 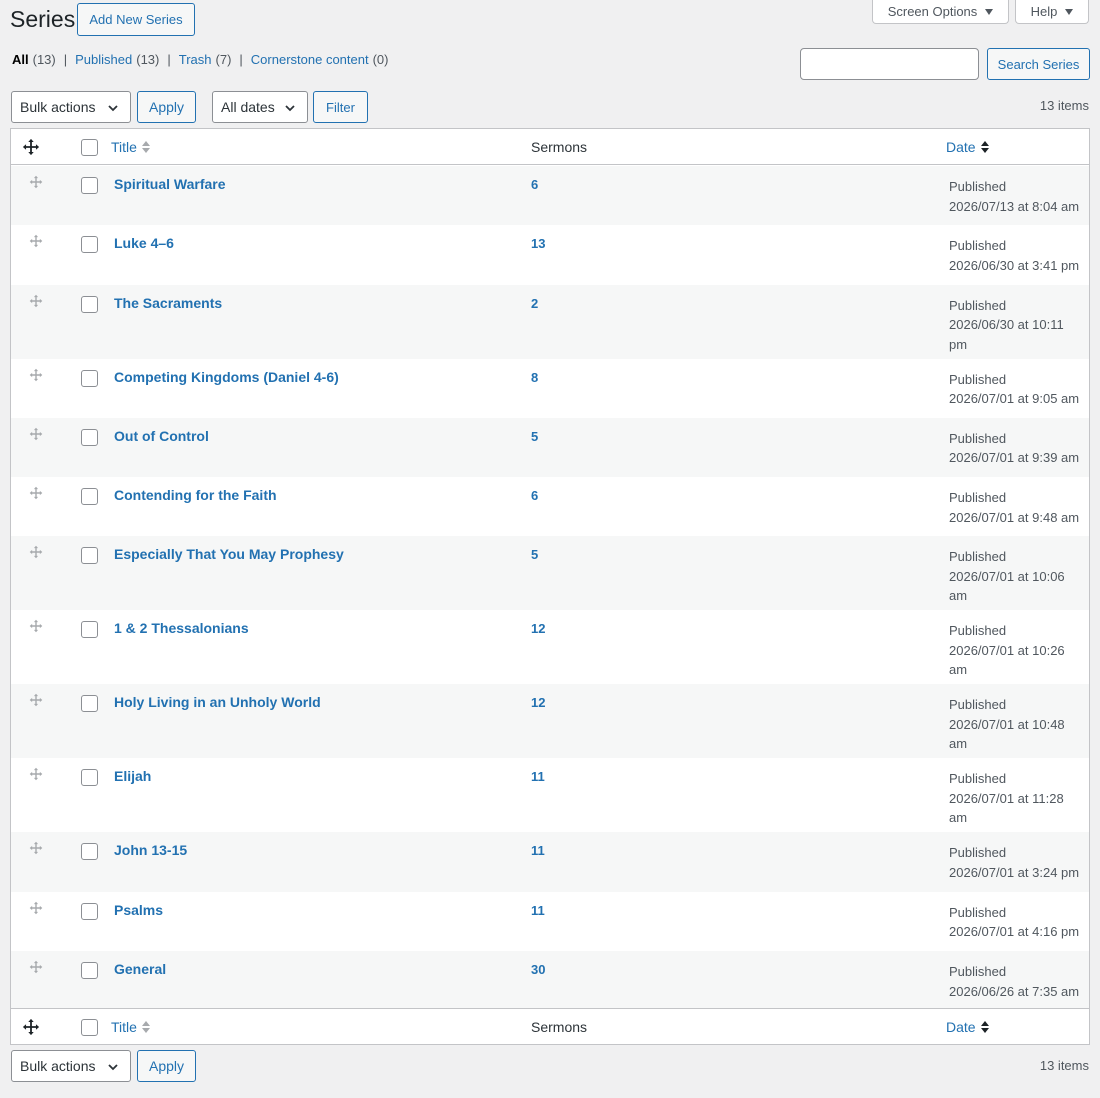 I want to click on series-title-link: The Sacraments, so click(x=168, y=303).